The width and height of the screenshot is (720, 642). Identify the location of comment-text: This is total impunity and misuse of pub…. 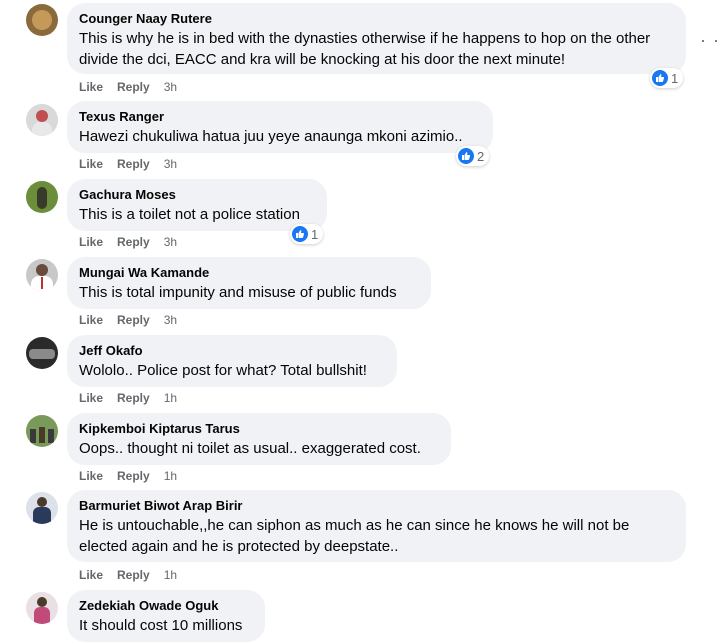
(238, 292).